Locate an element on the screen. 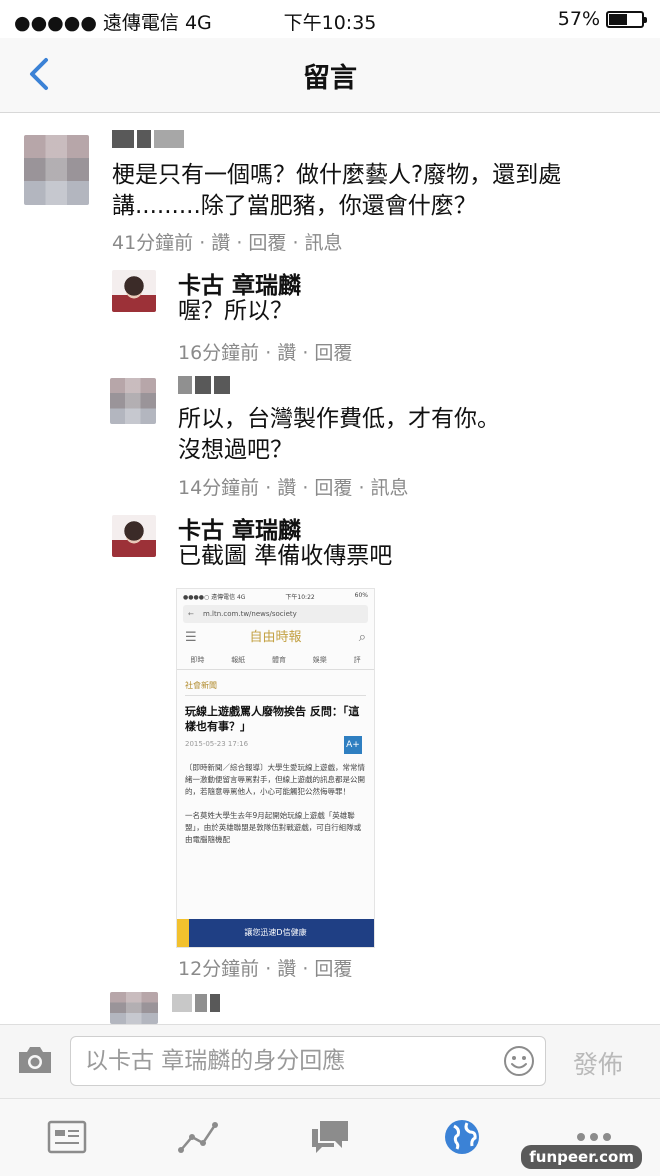 This screenshot has height=1176, width=660. shot-url-bar: ← m.ltn.com.tw/news/society is located at coordinates (275, 614).